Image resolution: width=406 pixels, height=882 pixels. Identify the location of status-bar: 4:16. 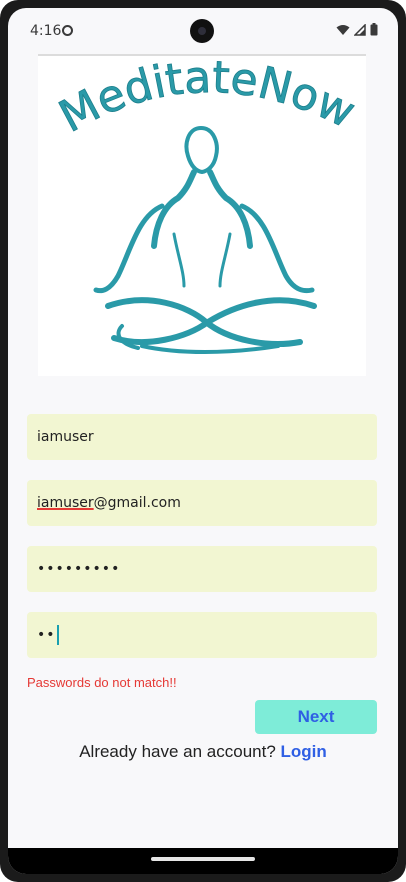
(203, 30).